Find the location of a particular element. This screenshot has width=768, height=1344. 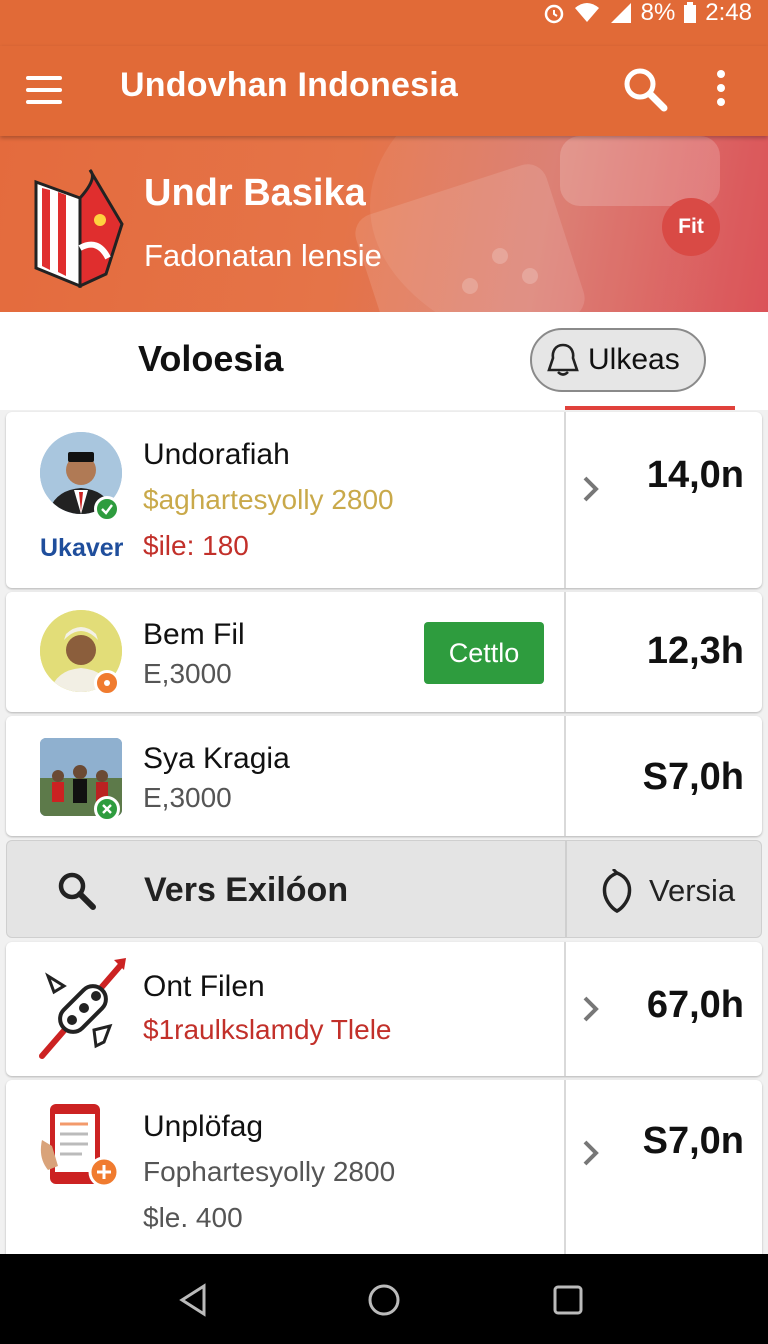

wifi-icon is located at coordinates (586, 12).